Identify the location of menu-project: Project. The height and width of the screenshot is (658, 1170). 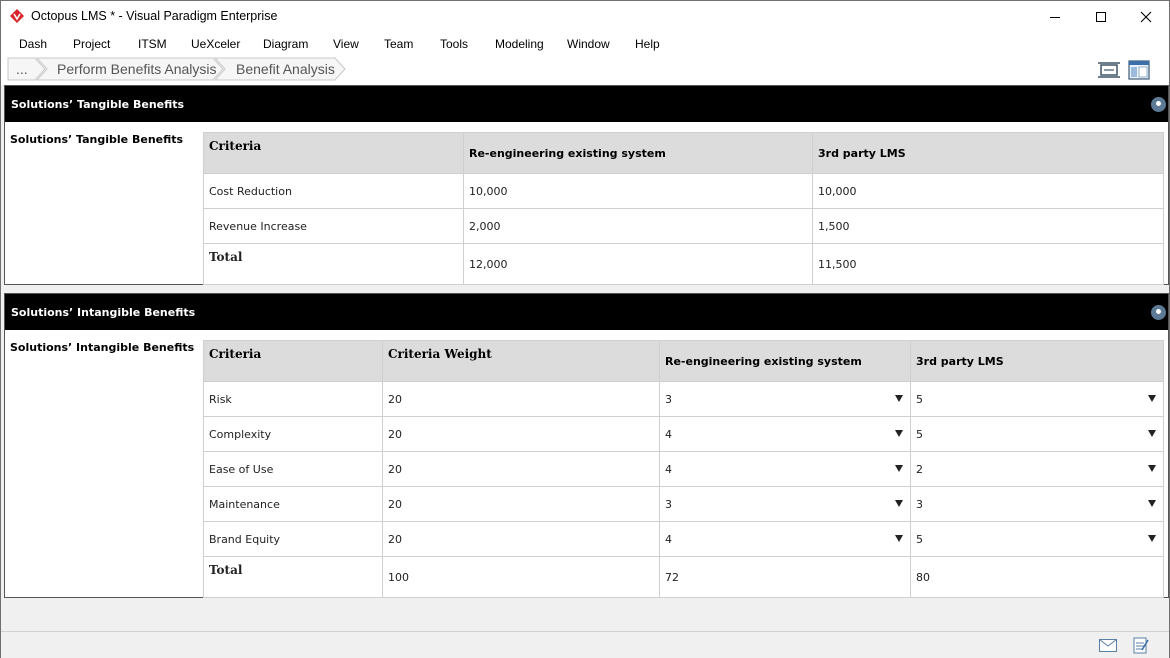
(91, 44).